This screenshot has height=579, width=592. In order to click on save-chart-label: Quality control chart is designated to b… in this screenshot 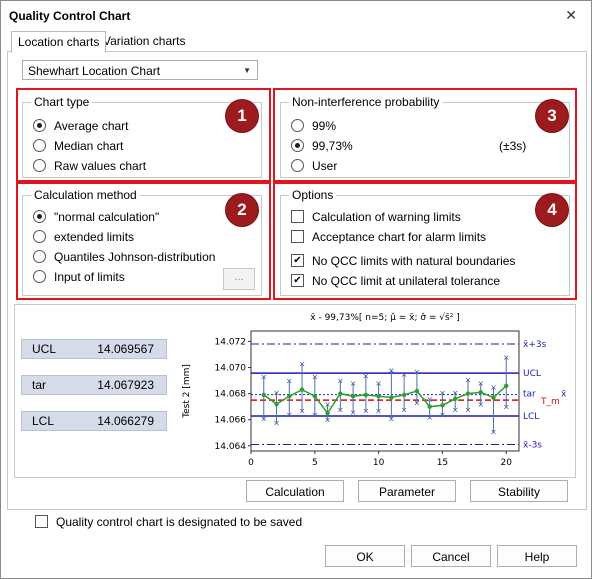, I will do `click(179, 522)`.